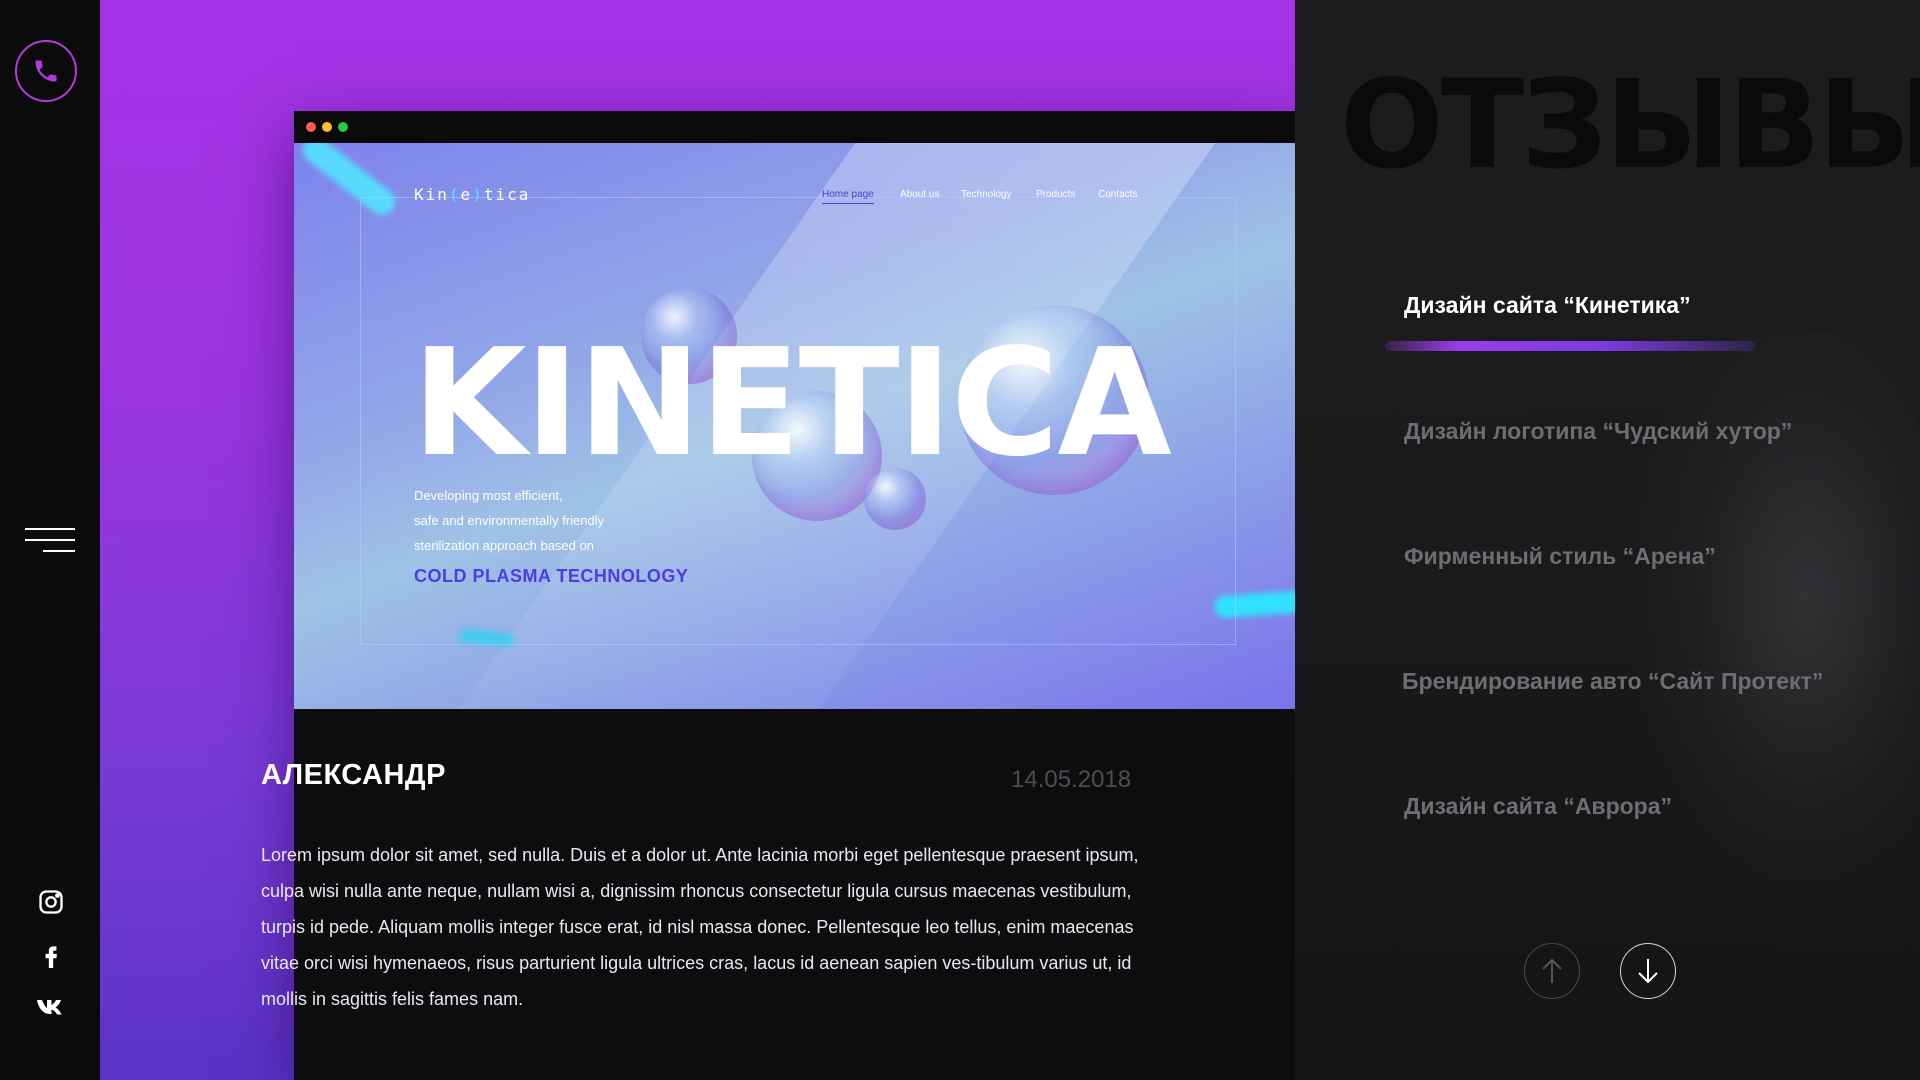  What do you see at coordinates (1055, 194) in the screenshot?
I see `preview-nav-products: Products` at bounding box center [1055, 194].